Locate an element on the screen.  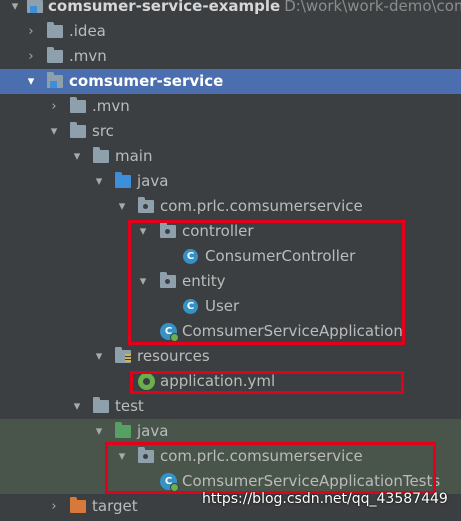
tree-label-test: test is located at coordinates (129, 406).